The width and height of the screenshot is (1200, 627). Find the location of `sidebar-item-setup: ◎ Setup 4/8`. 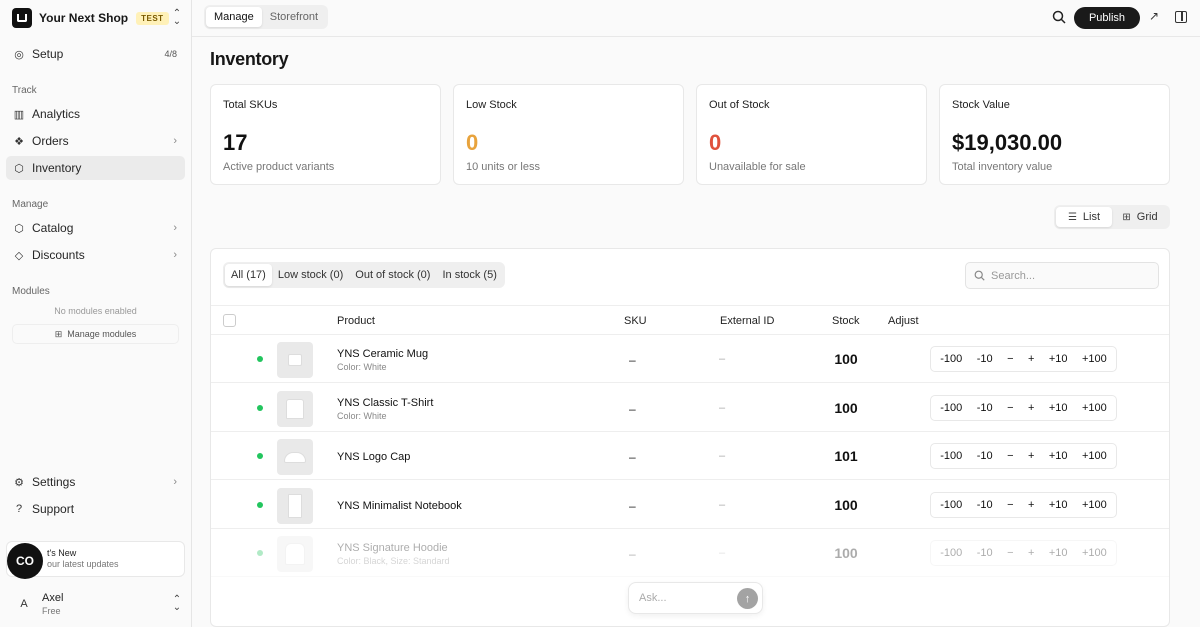

sidebar-item-setup: ◎ Setup 4/8 is located at coordinates (95, 54).